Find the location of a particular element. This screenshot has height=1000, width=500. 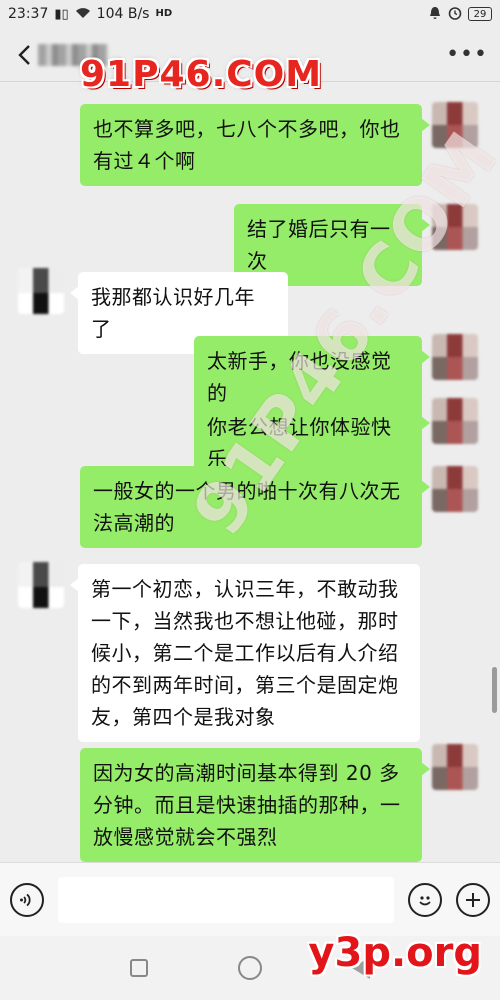

sim-signal-icon: ▮▯ is located at coordinates (61, 14).